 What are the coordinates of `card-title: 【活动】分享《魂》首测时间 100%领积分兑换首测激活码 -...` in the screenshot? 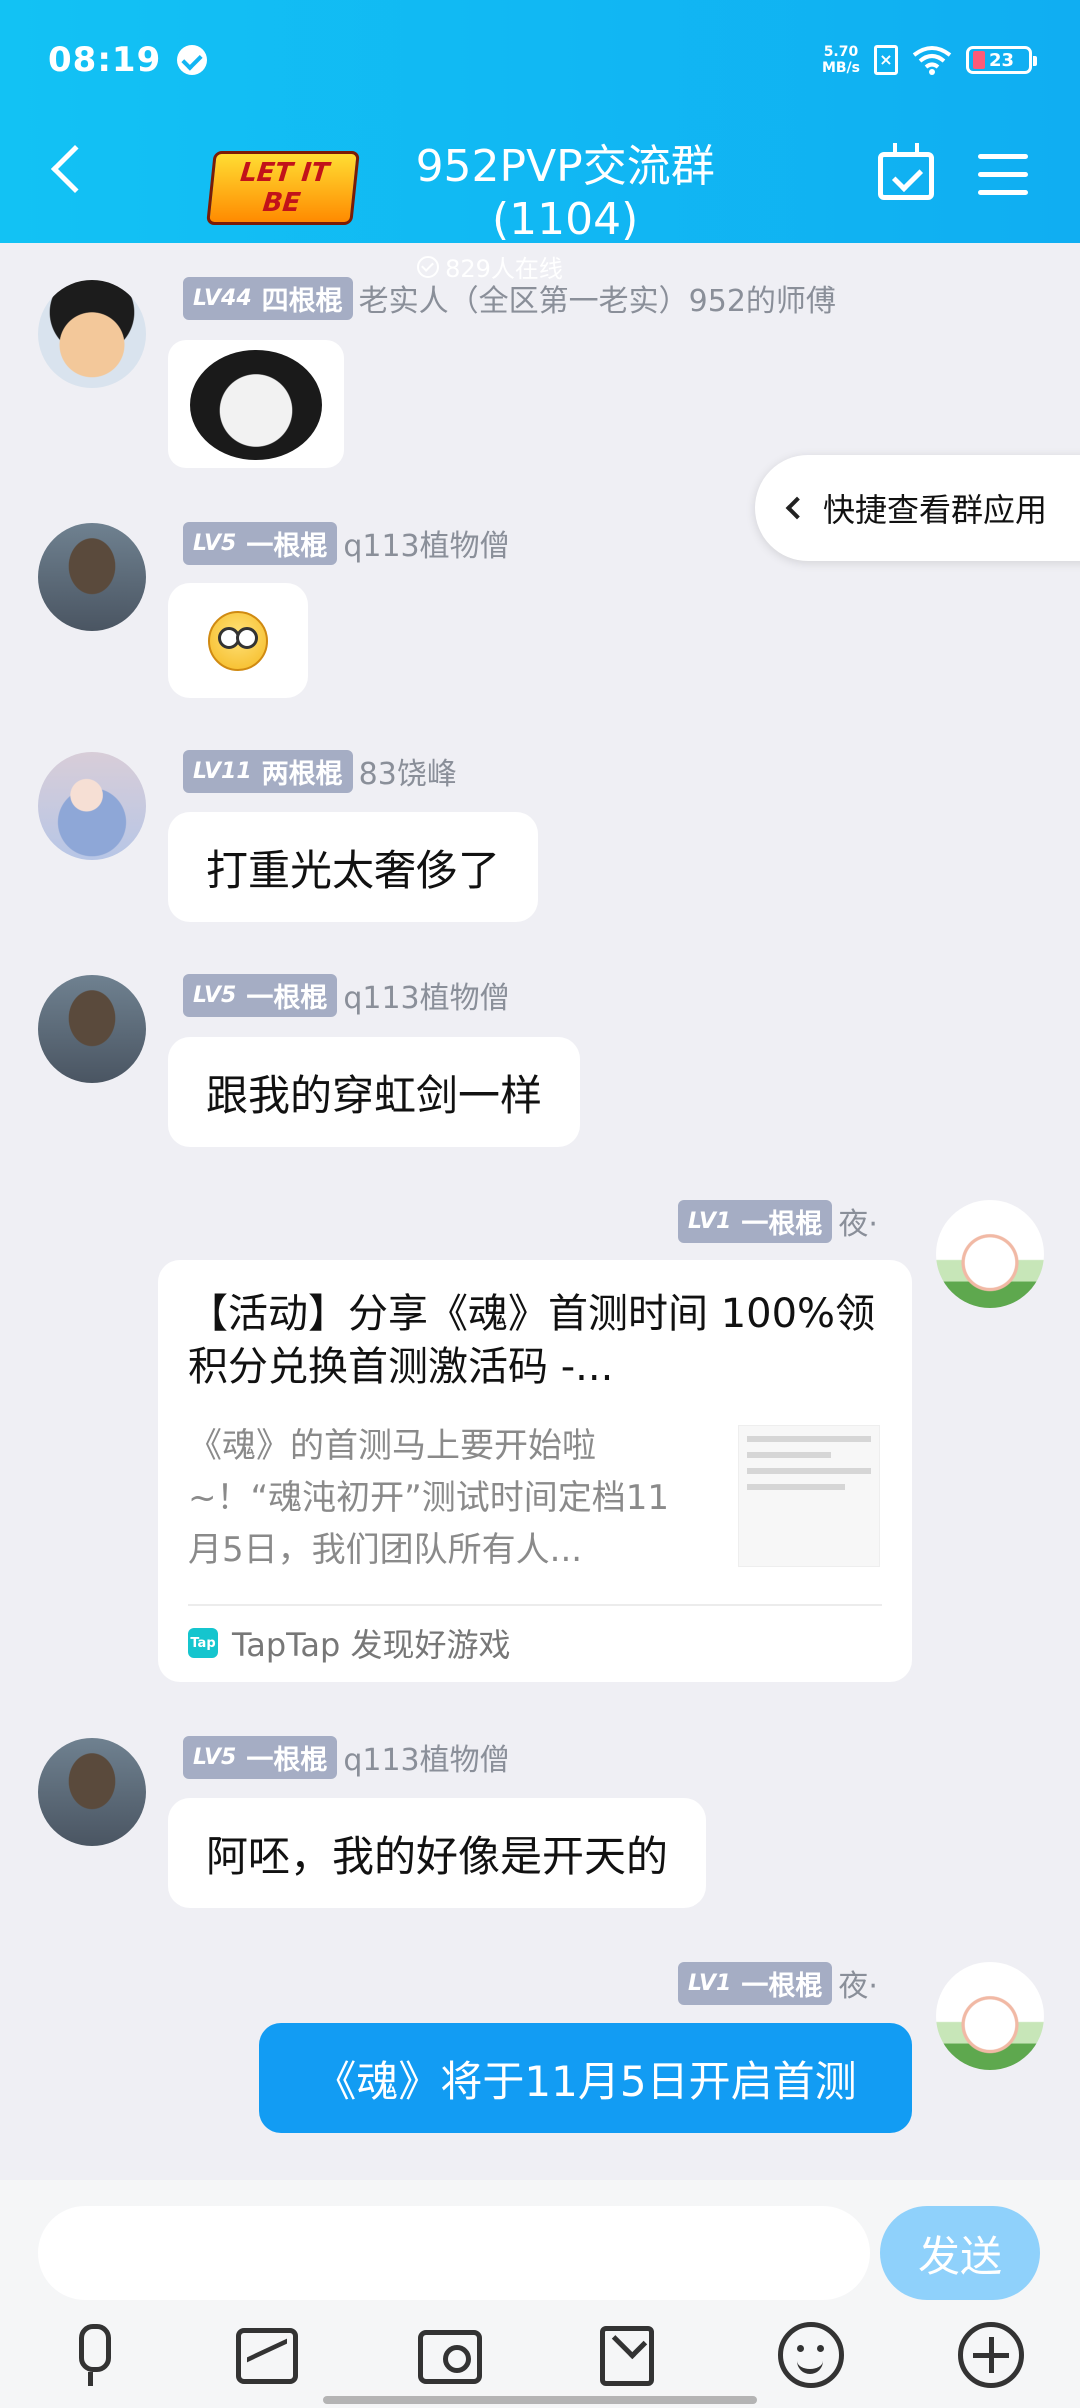 It's located at (532, 1340).